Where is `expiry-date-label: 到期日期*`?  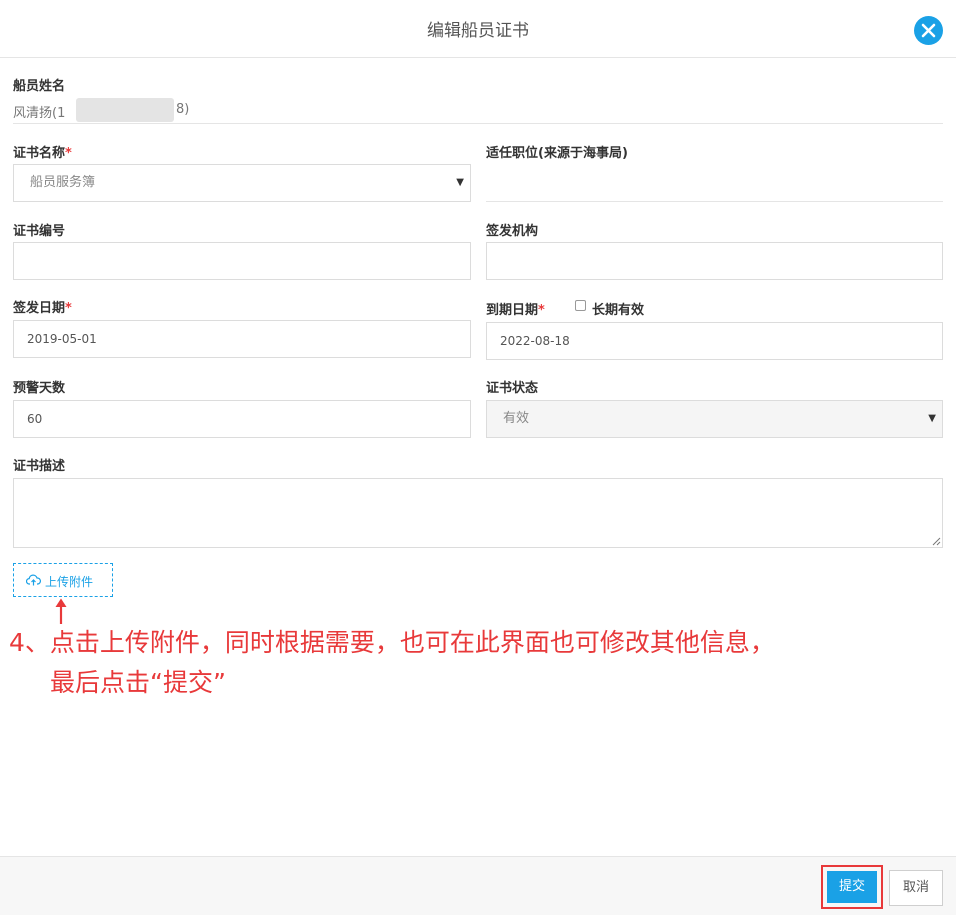
expiry-date-label: 到期日期* is located at coordinates (515, 308).